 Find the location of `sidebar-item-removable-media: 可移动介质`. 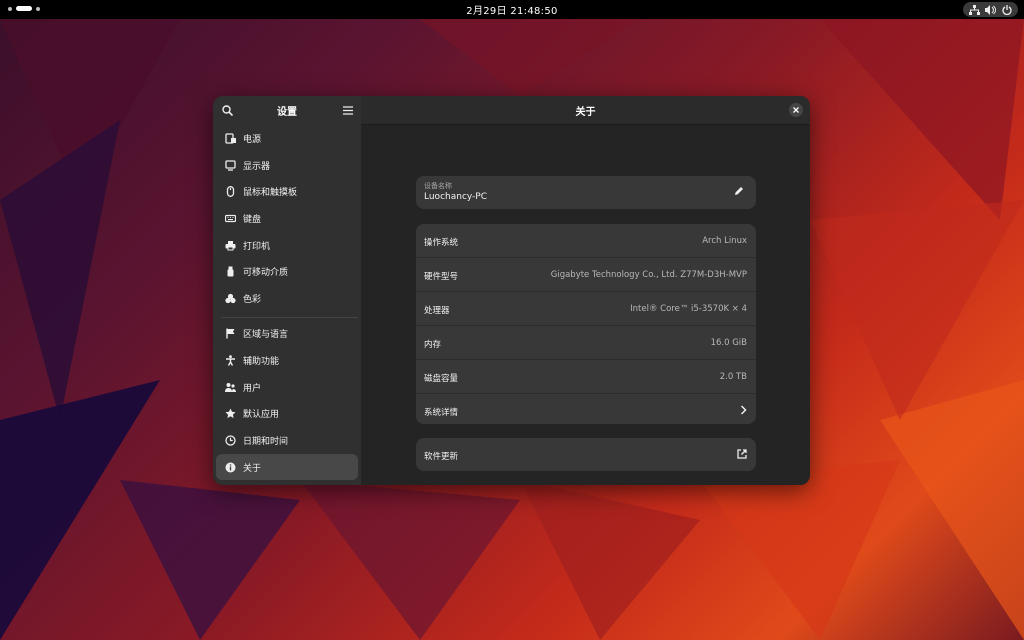

sidebar-item-removable-media: 可移动介质 is located at coordinates (287, 271).